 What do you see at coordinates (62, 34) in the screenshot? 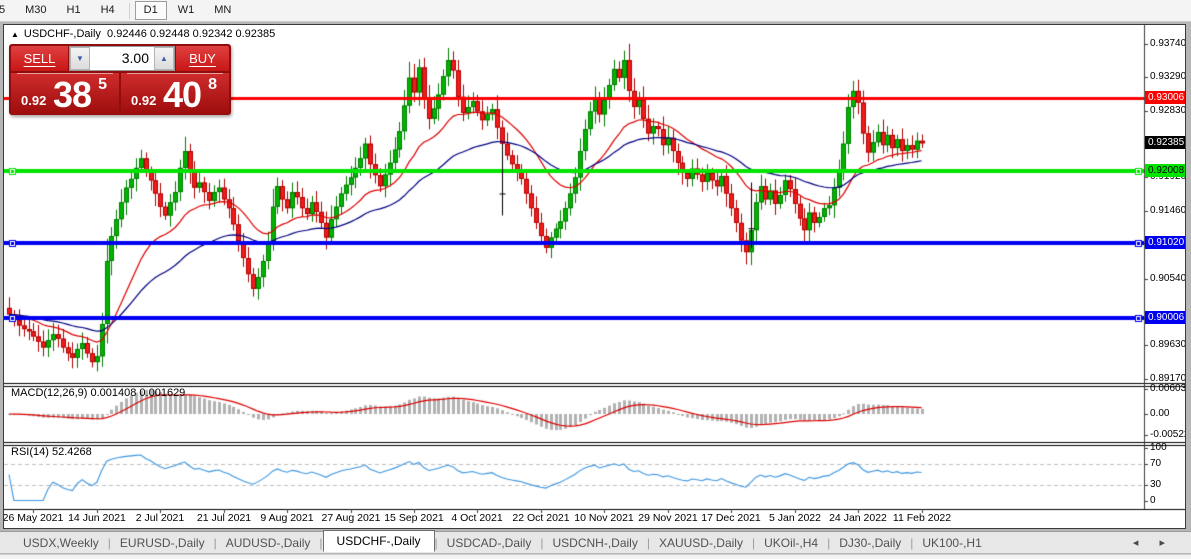
I see `chart-symbol-title: USDCHF-,Daily` at bounding box center [62, 34].